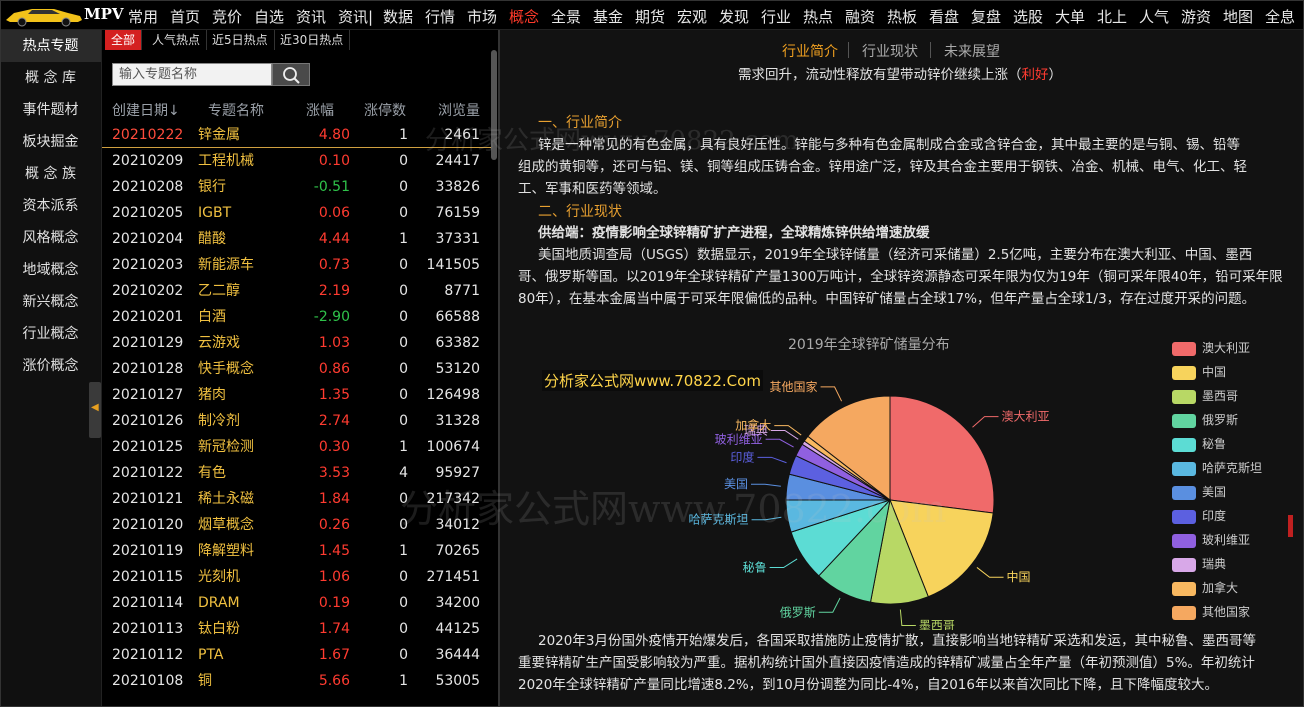  Describe the element at coordinates (334, 421) in the screenshot. I see `row-change: 2.74` at that location.